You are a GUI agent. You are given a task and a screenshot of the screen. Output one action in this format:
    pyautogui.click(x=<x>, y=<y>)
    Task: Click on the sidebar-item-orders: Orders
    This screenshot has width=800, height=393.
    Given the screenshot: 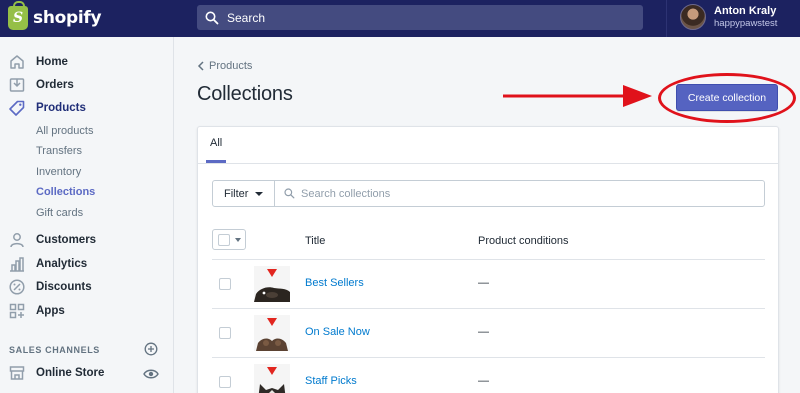 What is the action you would take?
    pyautogui.click(x=41, y=85)
    